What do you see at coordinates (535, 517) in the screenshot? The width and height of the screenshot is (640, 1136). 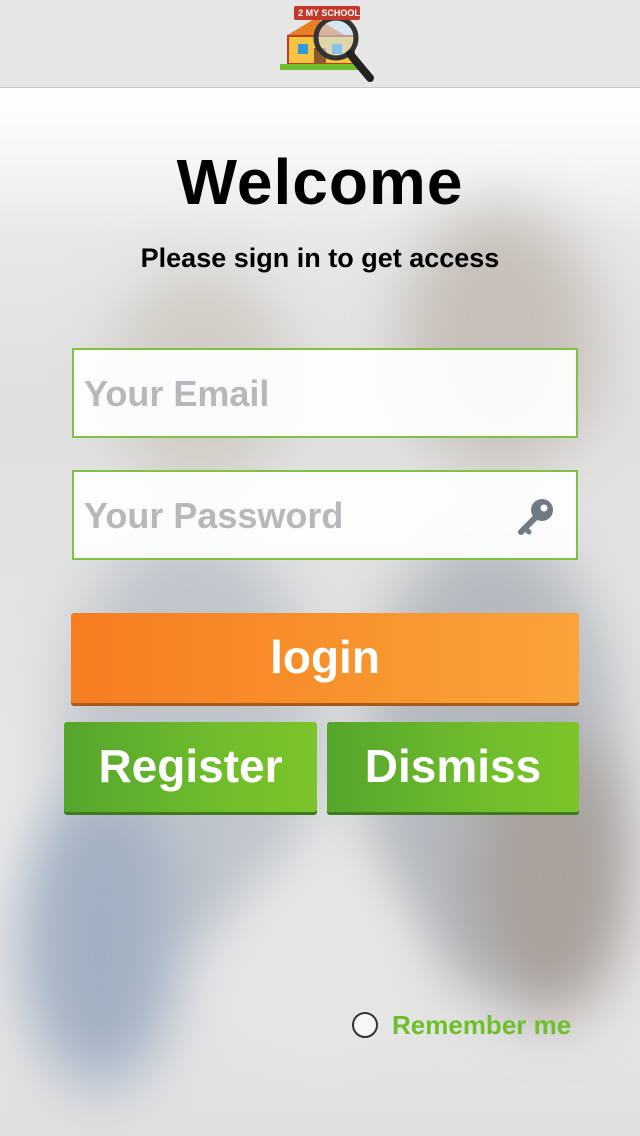 I see `key-icon` at bounding box center [535, 517].